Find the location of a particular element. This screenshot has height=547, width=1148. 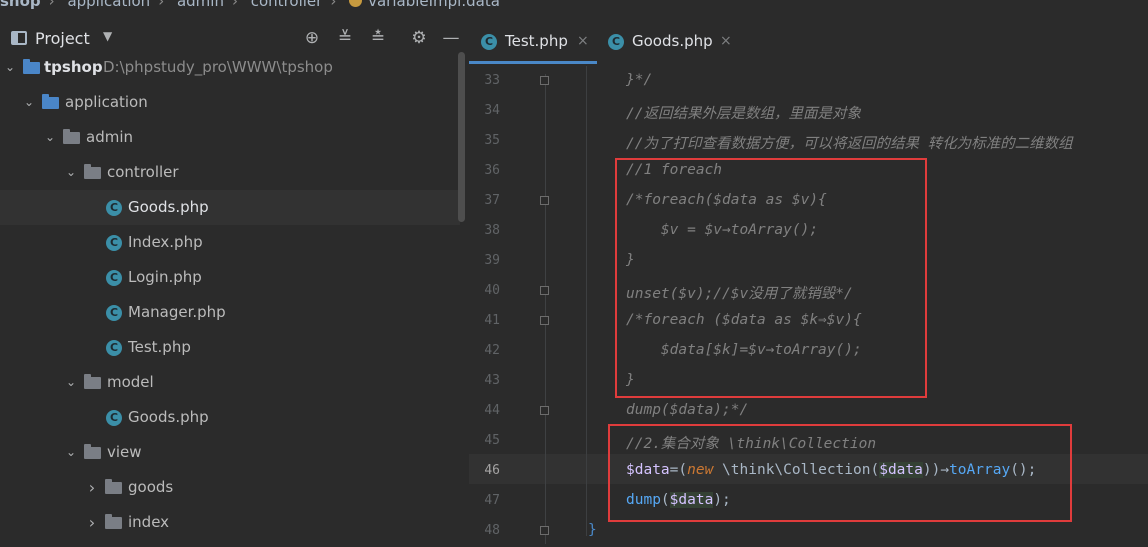

line-number: 47 is located at coordinates (492, 500).